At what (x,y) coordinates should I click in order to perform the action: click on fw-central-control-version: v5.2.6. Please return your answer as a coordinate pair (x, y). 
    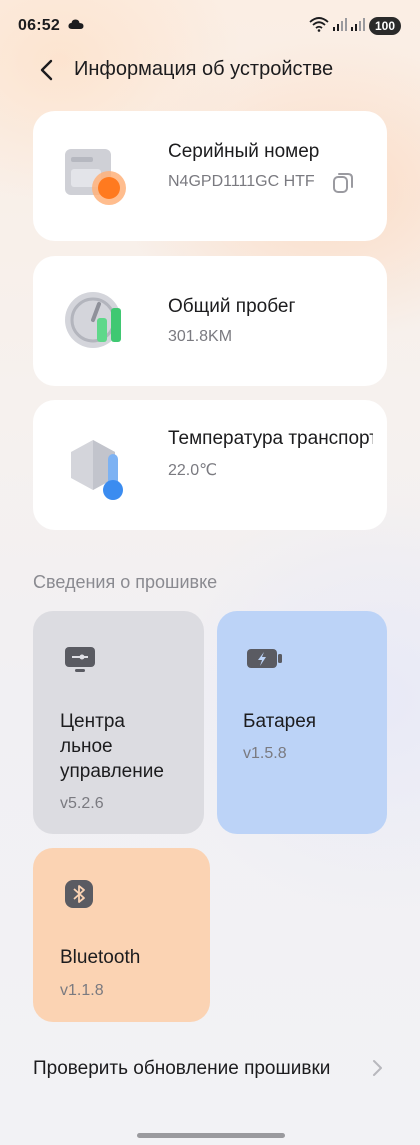
    Looking at the image, I should click on (82, 803).